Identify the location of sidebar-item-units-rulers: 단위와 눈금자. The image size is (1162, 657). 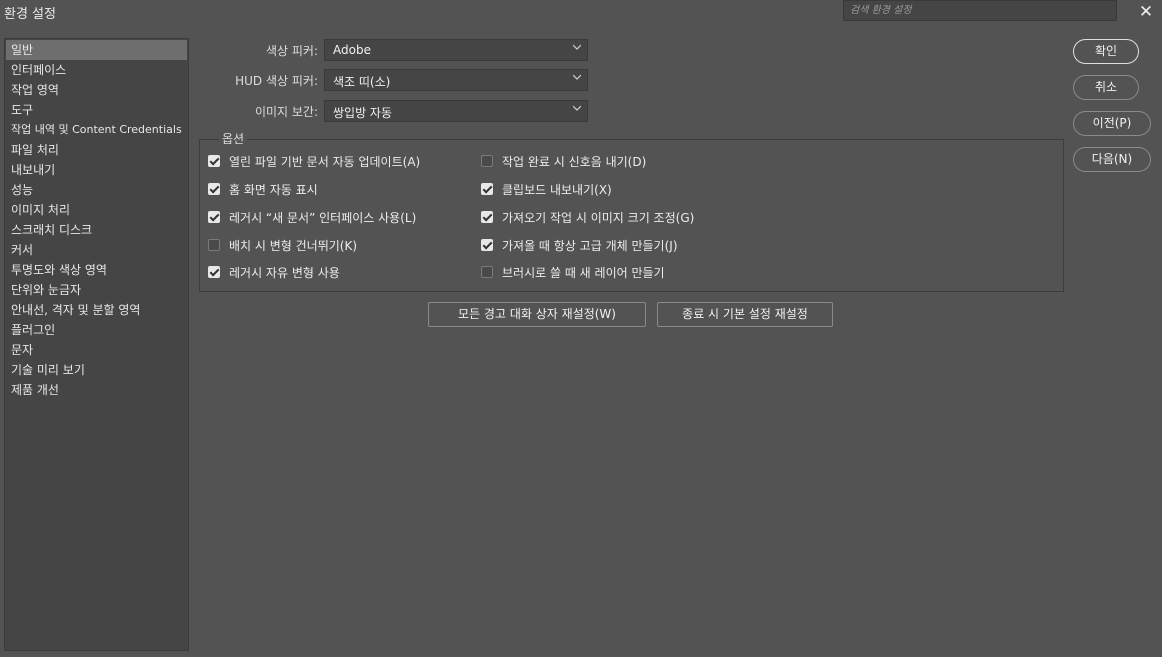
(96, 290).